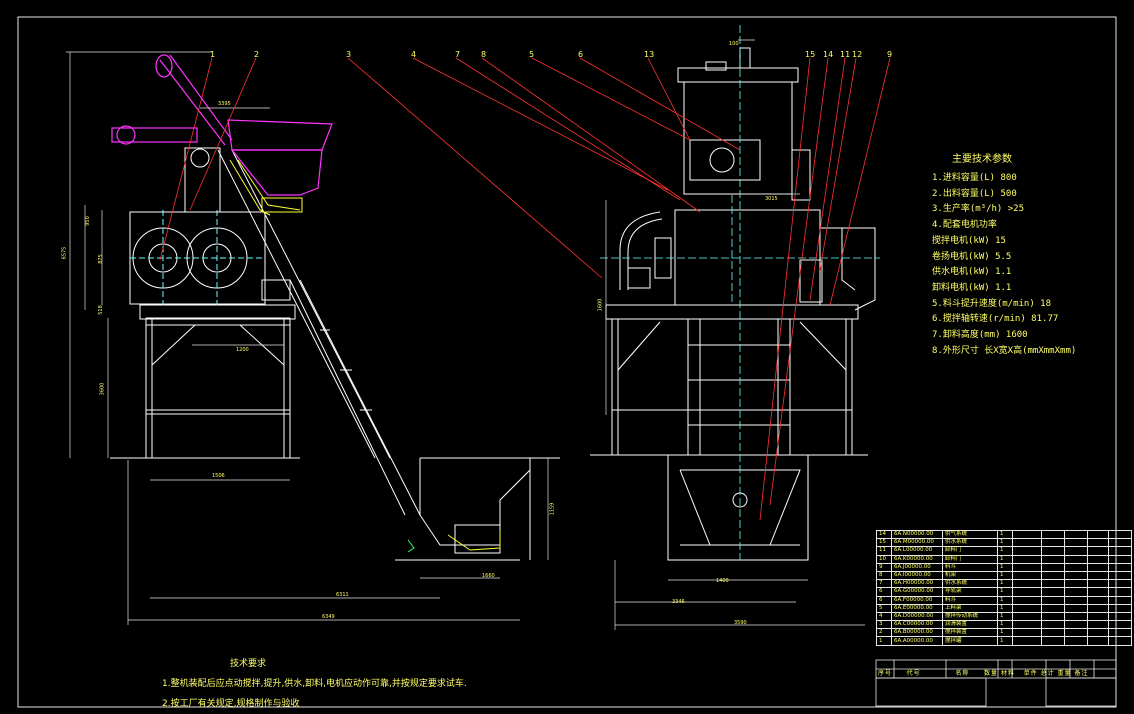  I want to click on dim-h-total: 6575, so click(64, 253).